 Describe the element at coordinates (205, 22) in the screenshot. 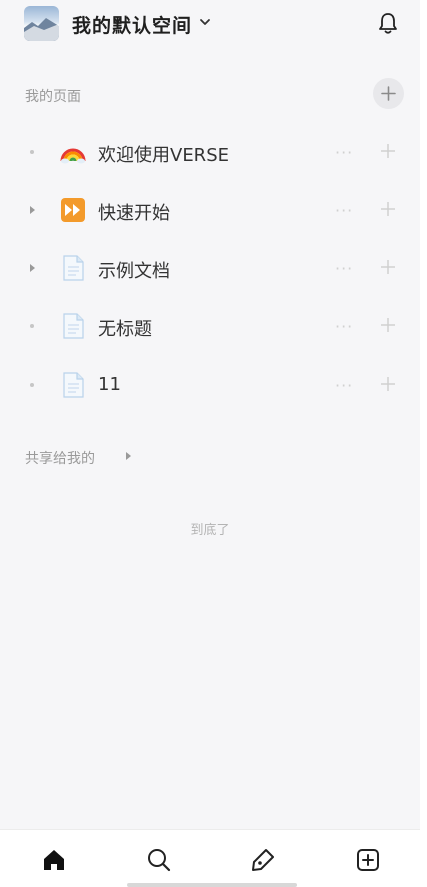

I see `chevron-down-icon` at that location.